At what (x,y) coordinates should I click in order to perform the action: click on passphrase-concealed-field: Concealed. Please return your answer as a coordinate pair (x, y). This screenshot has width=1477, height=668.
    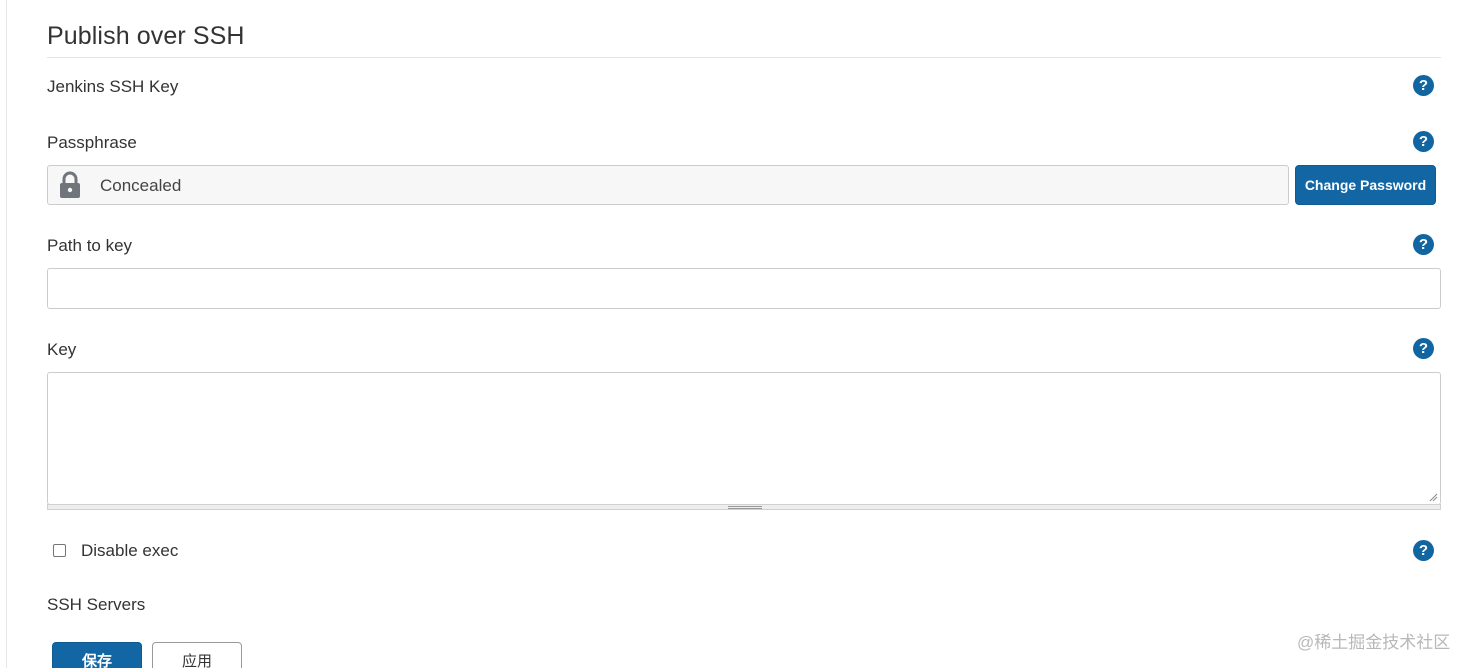
    Looking at the image, I should click on (668, 185).